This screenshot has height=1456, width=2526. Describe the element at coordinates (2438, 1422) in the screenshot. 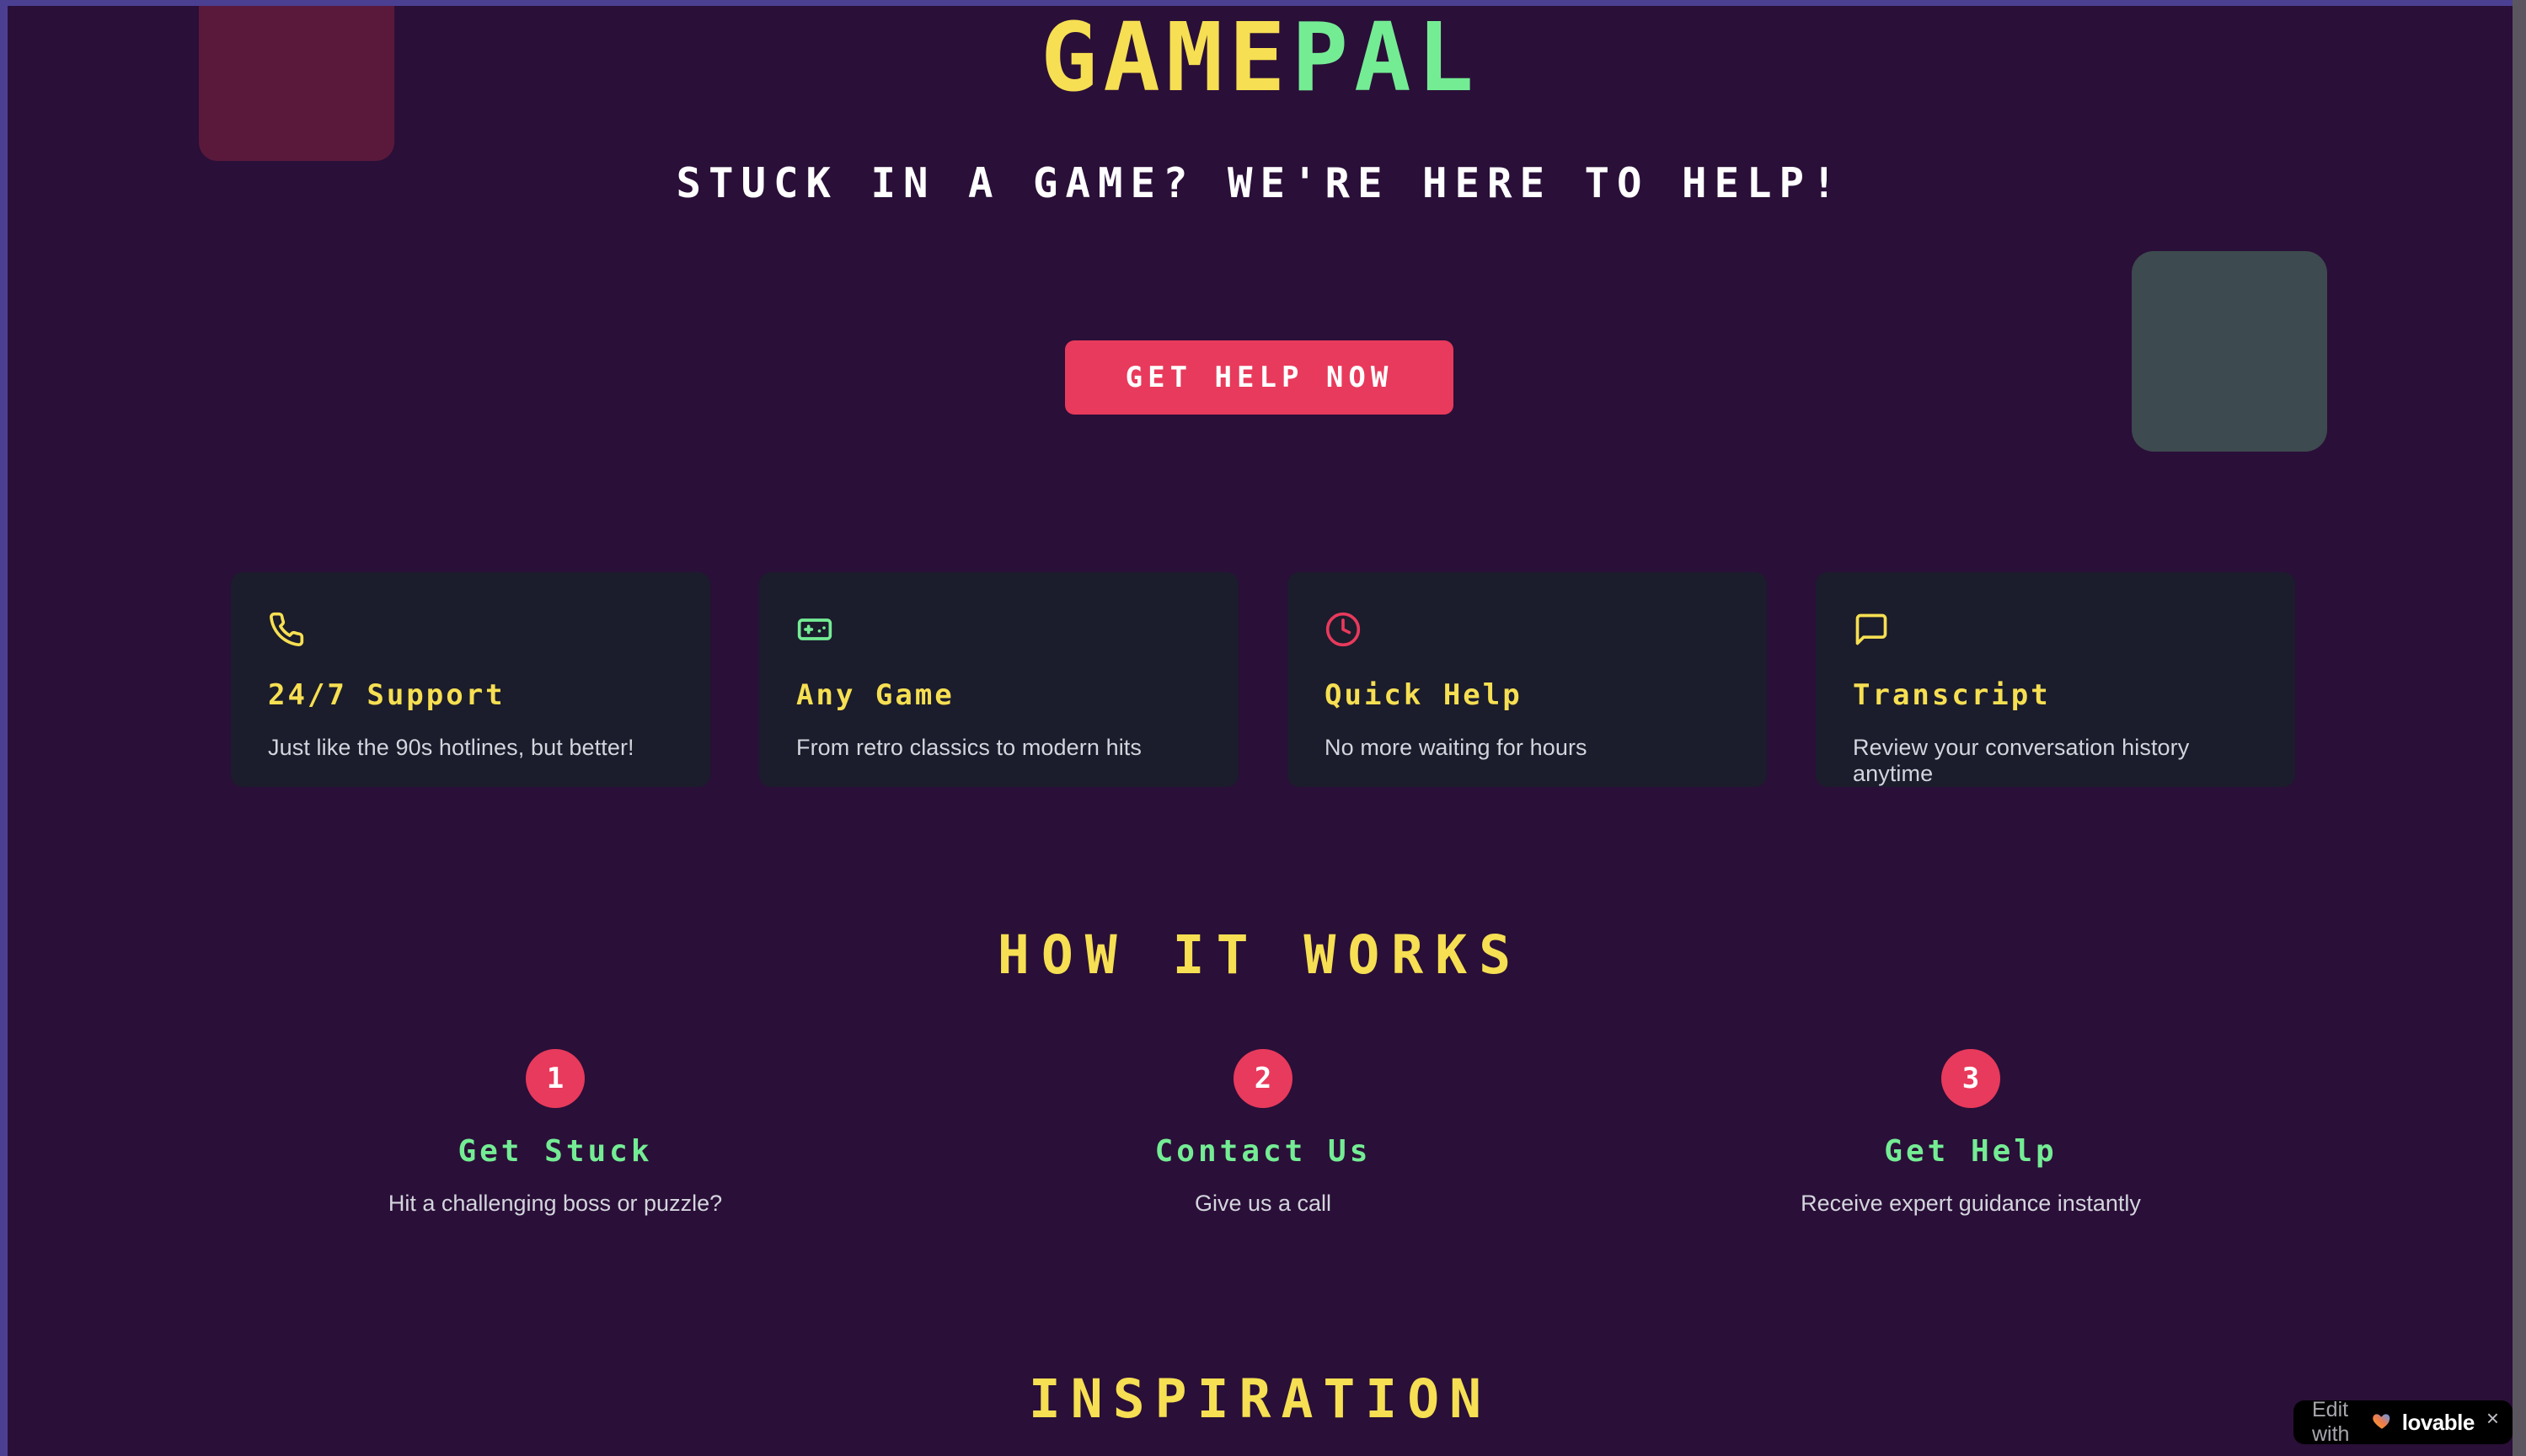

I see `lovable-wordmark: lovable` at that location.